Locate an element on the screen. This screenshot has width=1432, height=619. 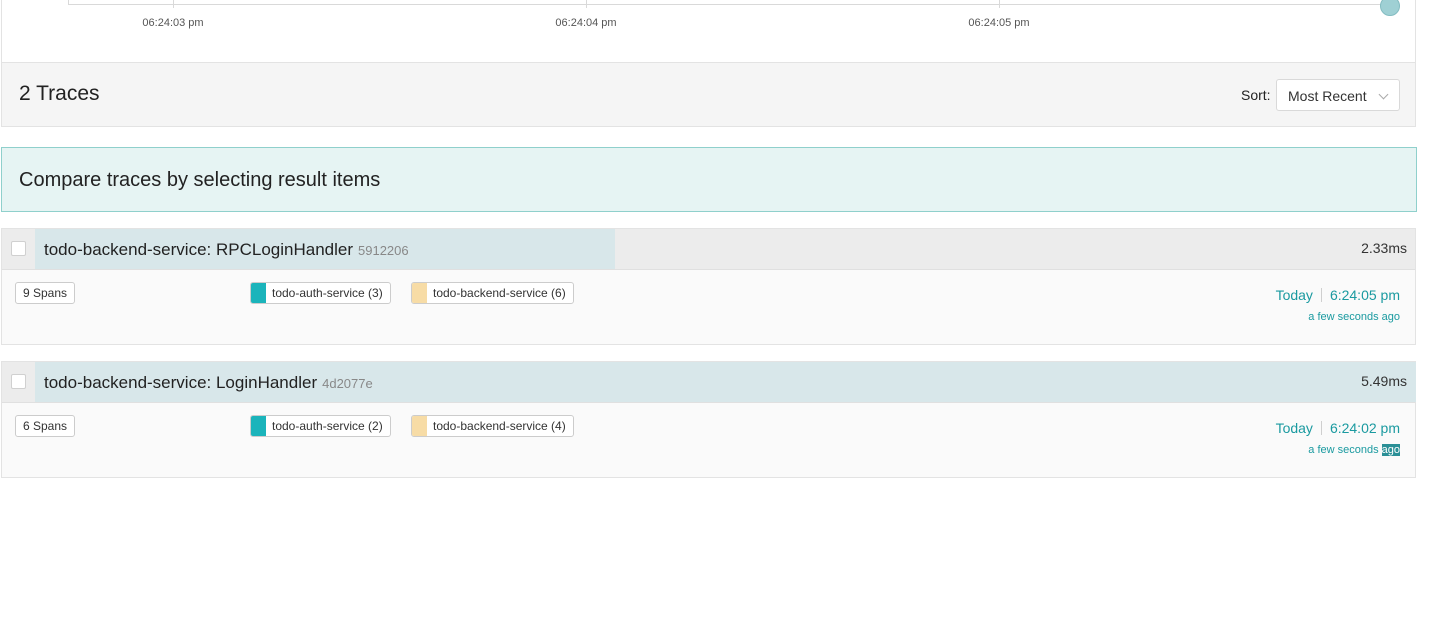
trace-name: todo-backend-service: LoginHandler is located at coordinates (181, 382).